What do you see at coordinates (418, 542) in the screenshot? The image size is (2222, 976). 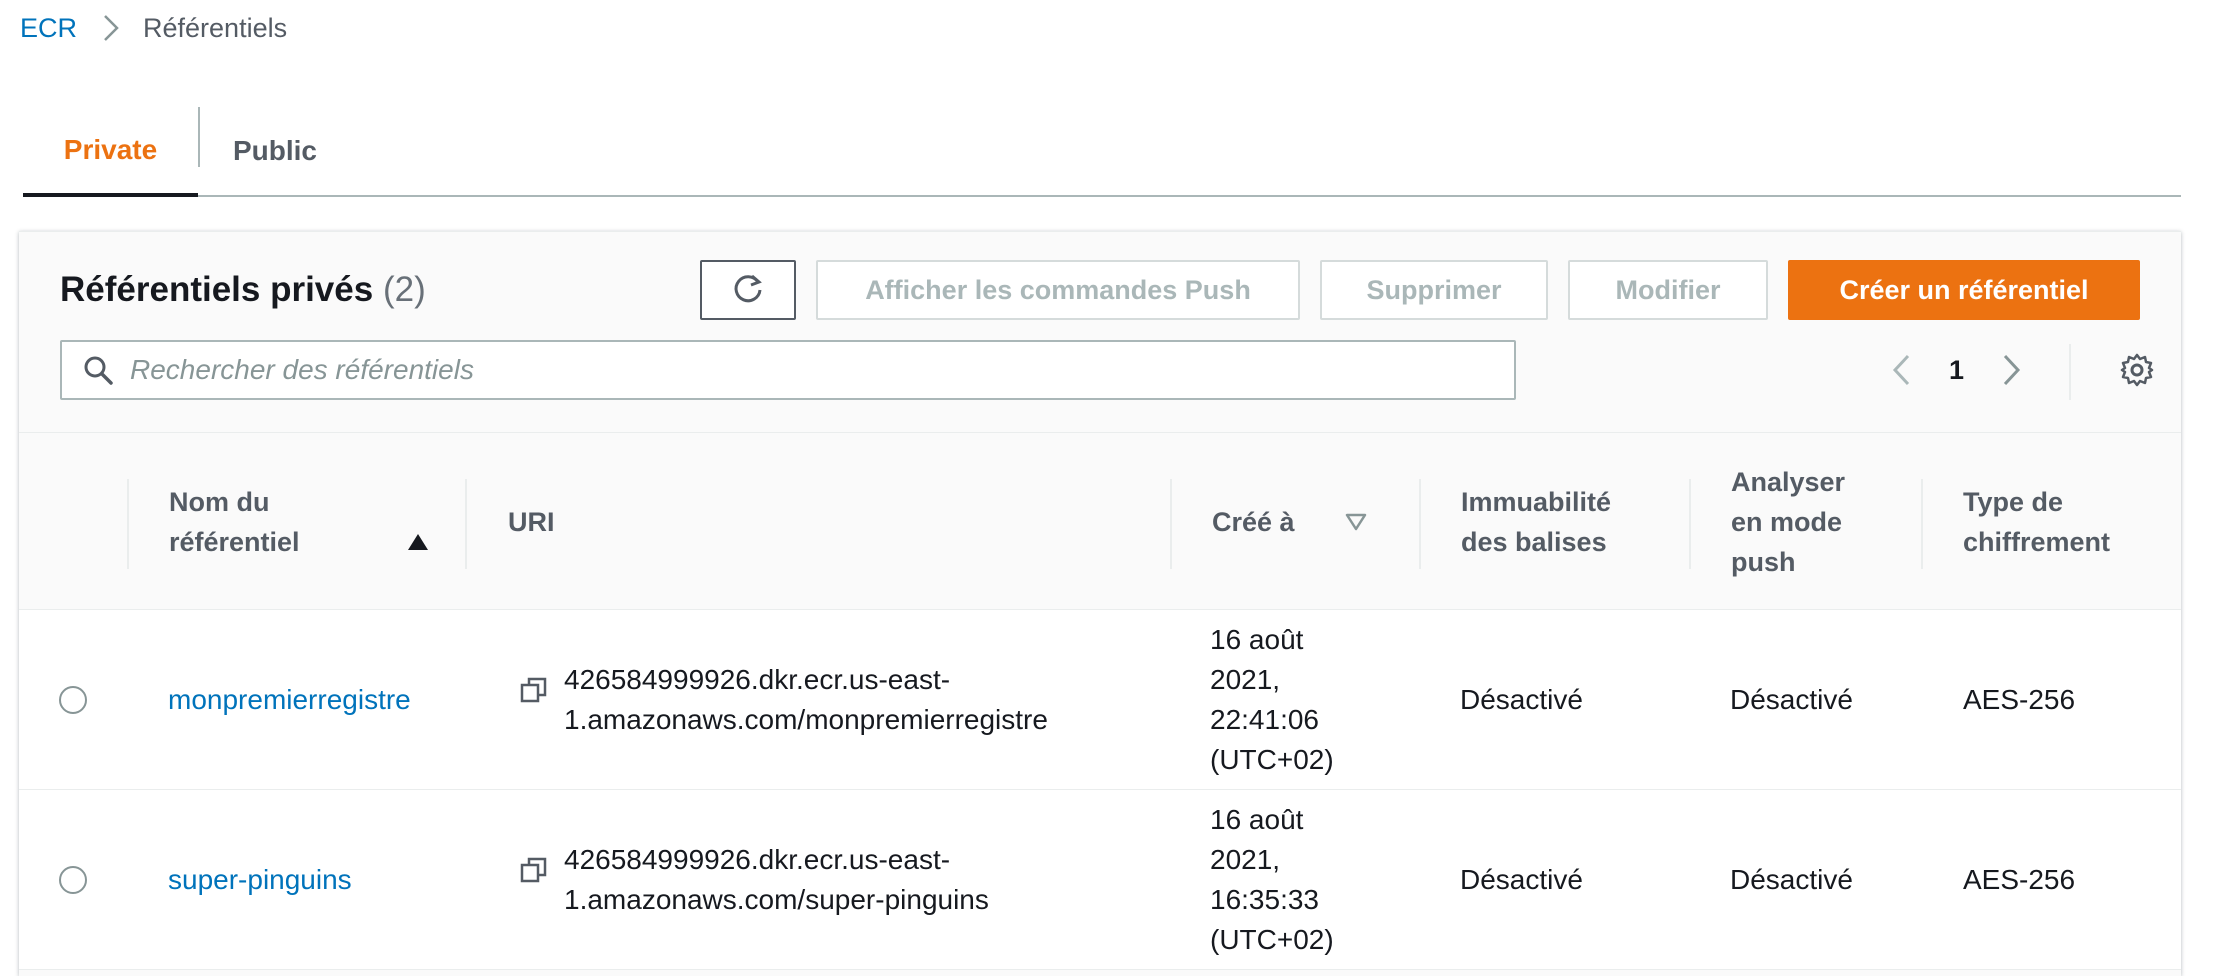 I see `sort-ascending-icon` at bounding box center [418, 542].